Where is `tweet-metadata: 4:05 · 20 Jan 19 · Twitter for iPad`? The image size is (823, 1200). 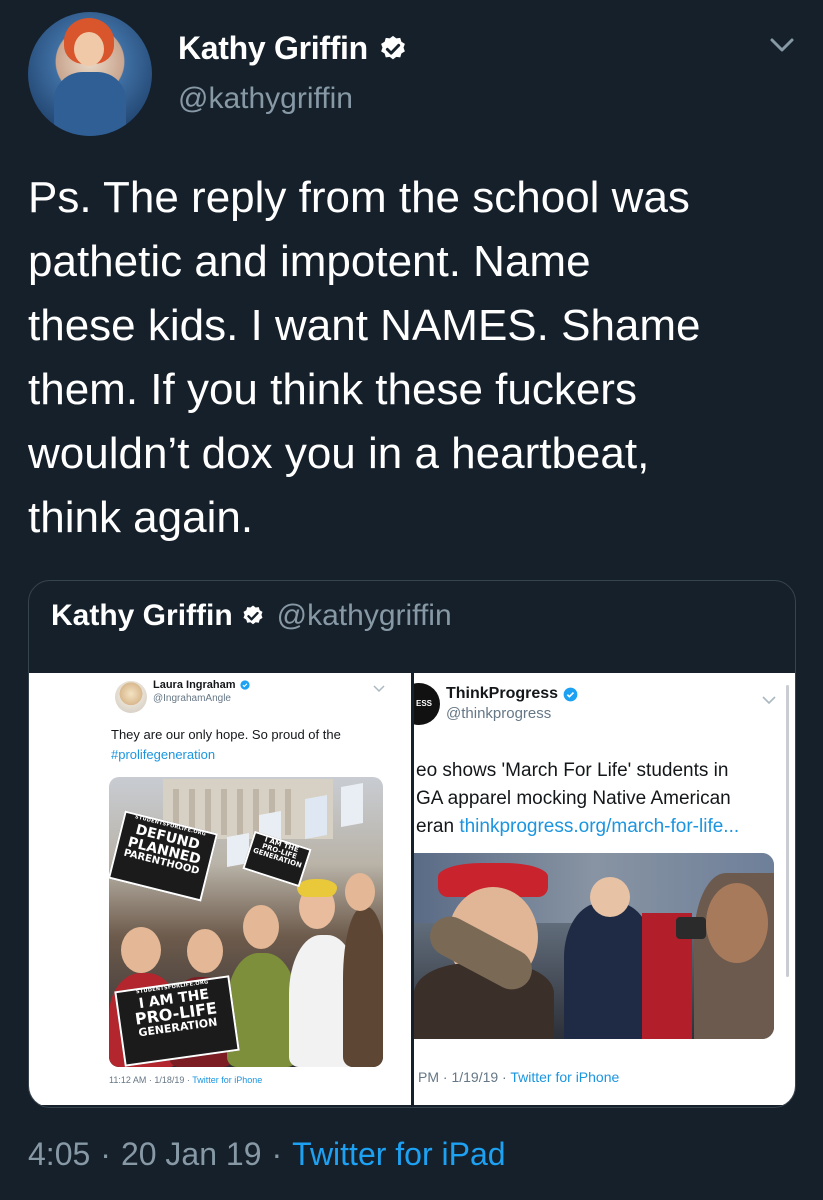
tweet-metadata: 4:05 · 20 Jan 19 · Twitter for iPad is located at coordinates (267, 1154).